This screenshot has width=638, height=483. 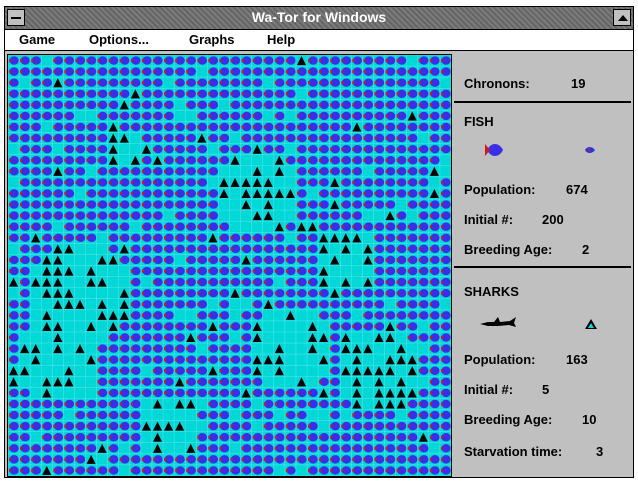 What do you see at coordinates (212, 39) in the screenshot?
I see `menu-graphs: Graphs` at bounding box center [212, 39].